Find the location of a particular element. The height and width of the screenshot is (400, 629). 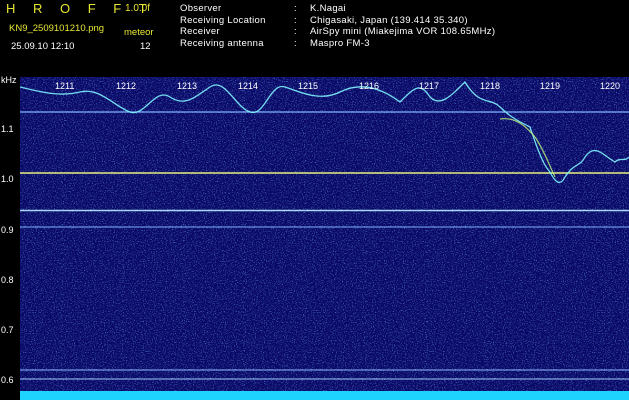

station-value: AirSpy mini (Miakejima VOR 108.65MHz) is located at coordinates (403, 31).